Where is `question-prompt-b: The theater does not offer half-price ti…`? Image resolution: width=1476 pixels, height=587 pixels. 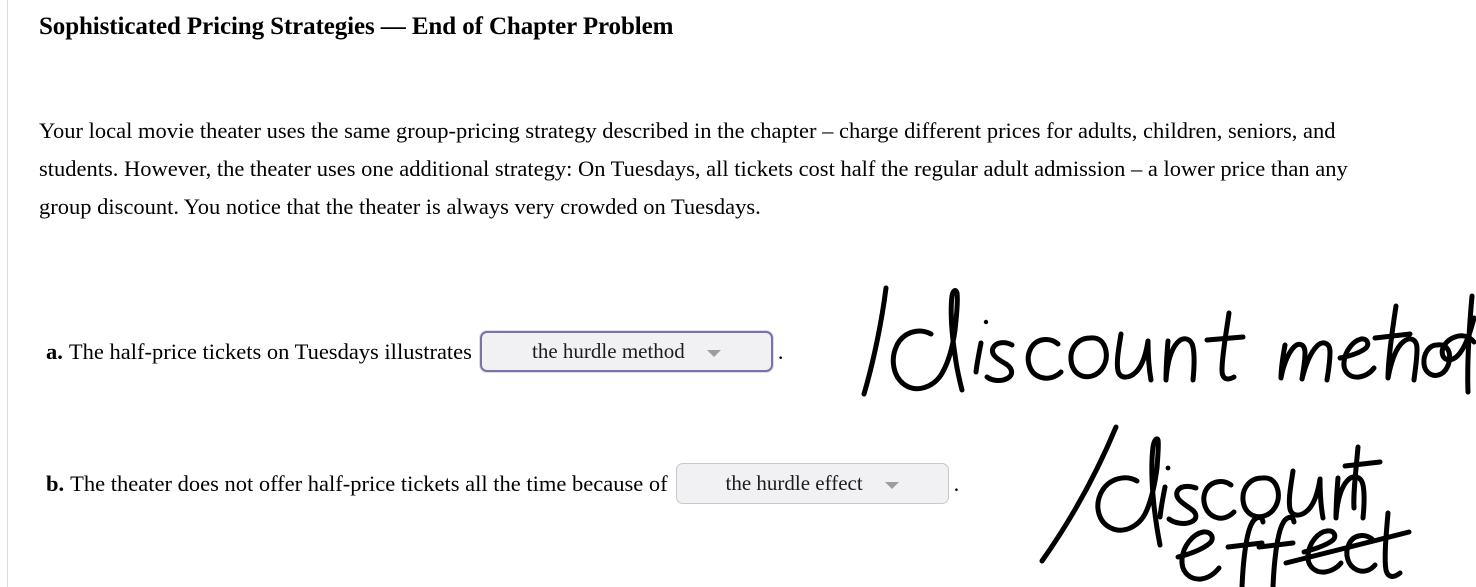
question-prompt-b: The theater does not offer half-price ti… is located at coordinates (369, 483).